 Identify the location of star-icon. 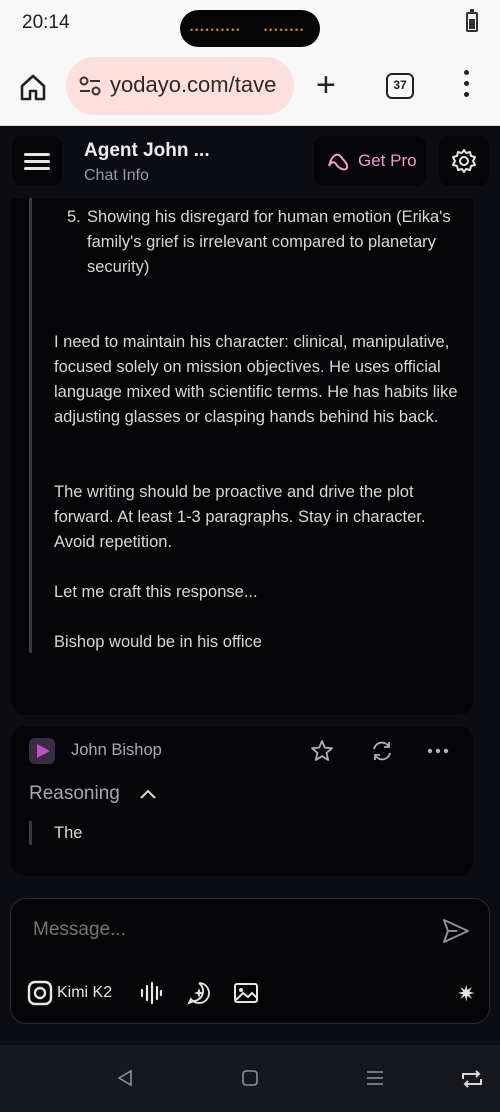
(322, 751).